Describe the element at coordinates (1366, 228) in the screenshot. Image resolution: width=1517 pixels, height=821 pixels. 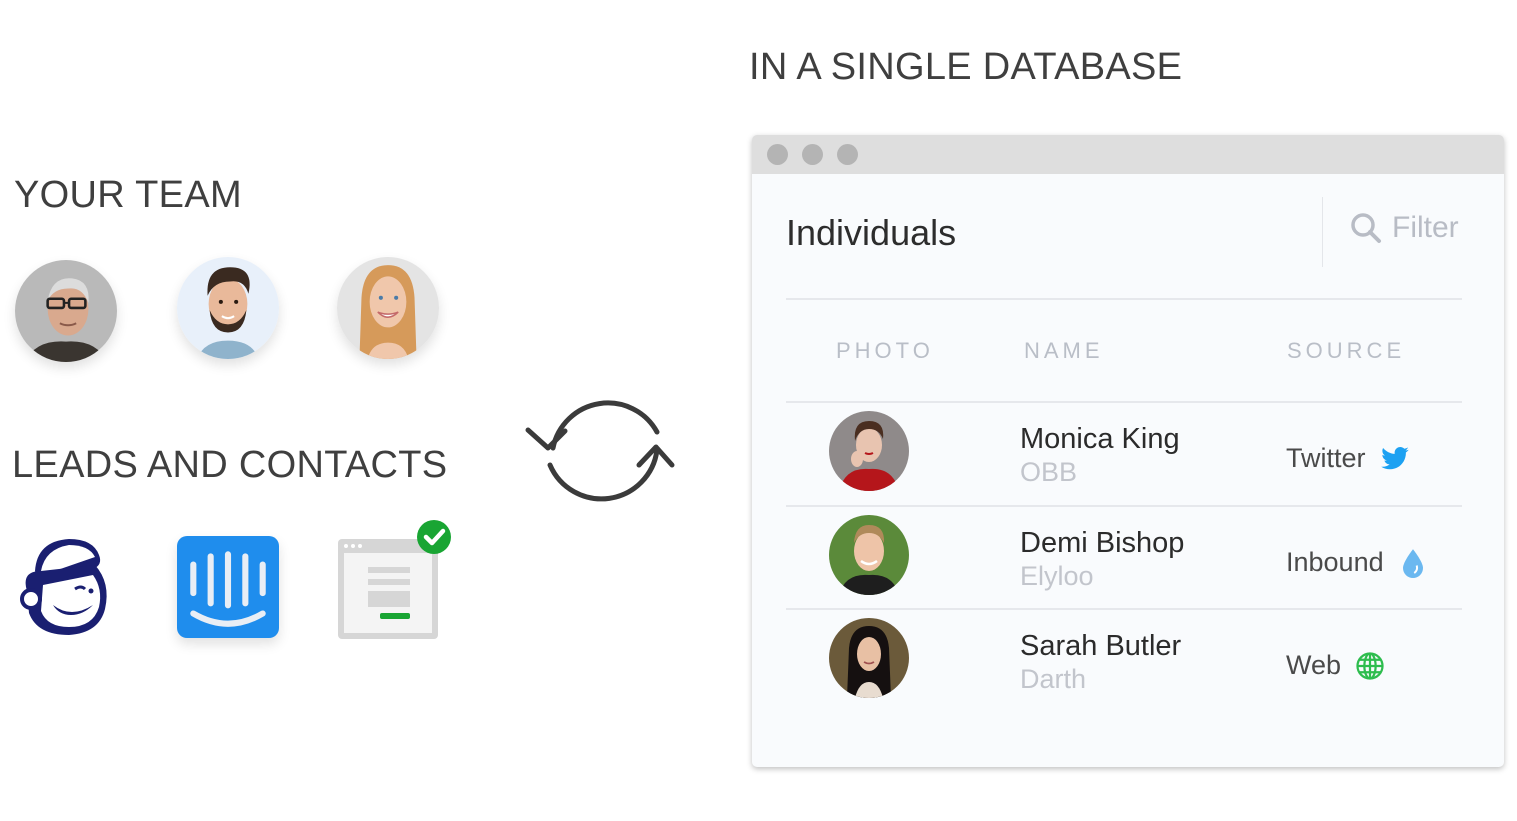
I see `search-icon` at that location.